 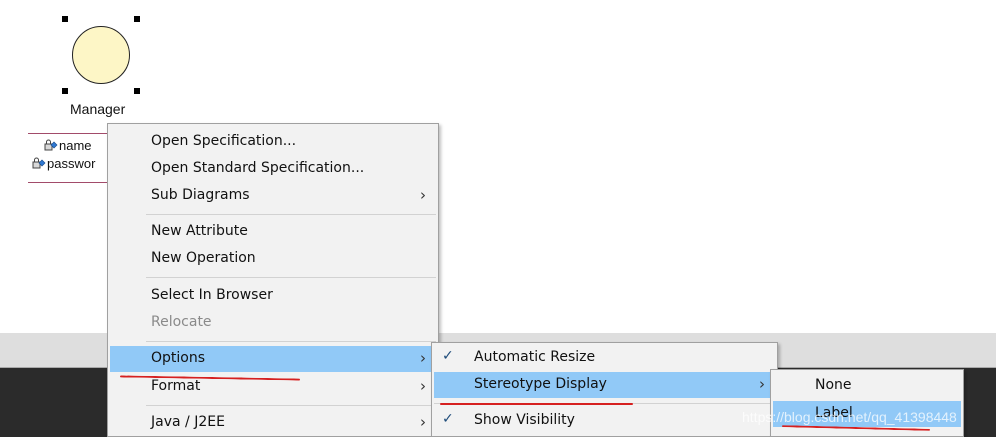 What do you see at coordinates (75, 145) in the screenshot?
I see `attribute-name: name` at bounding box center [75, 145].